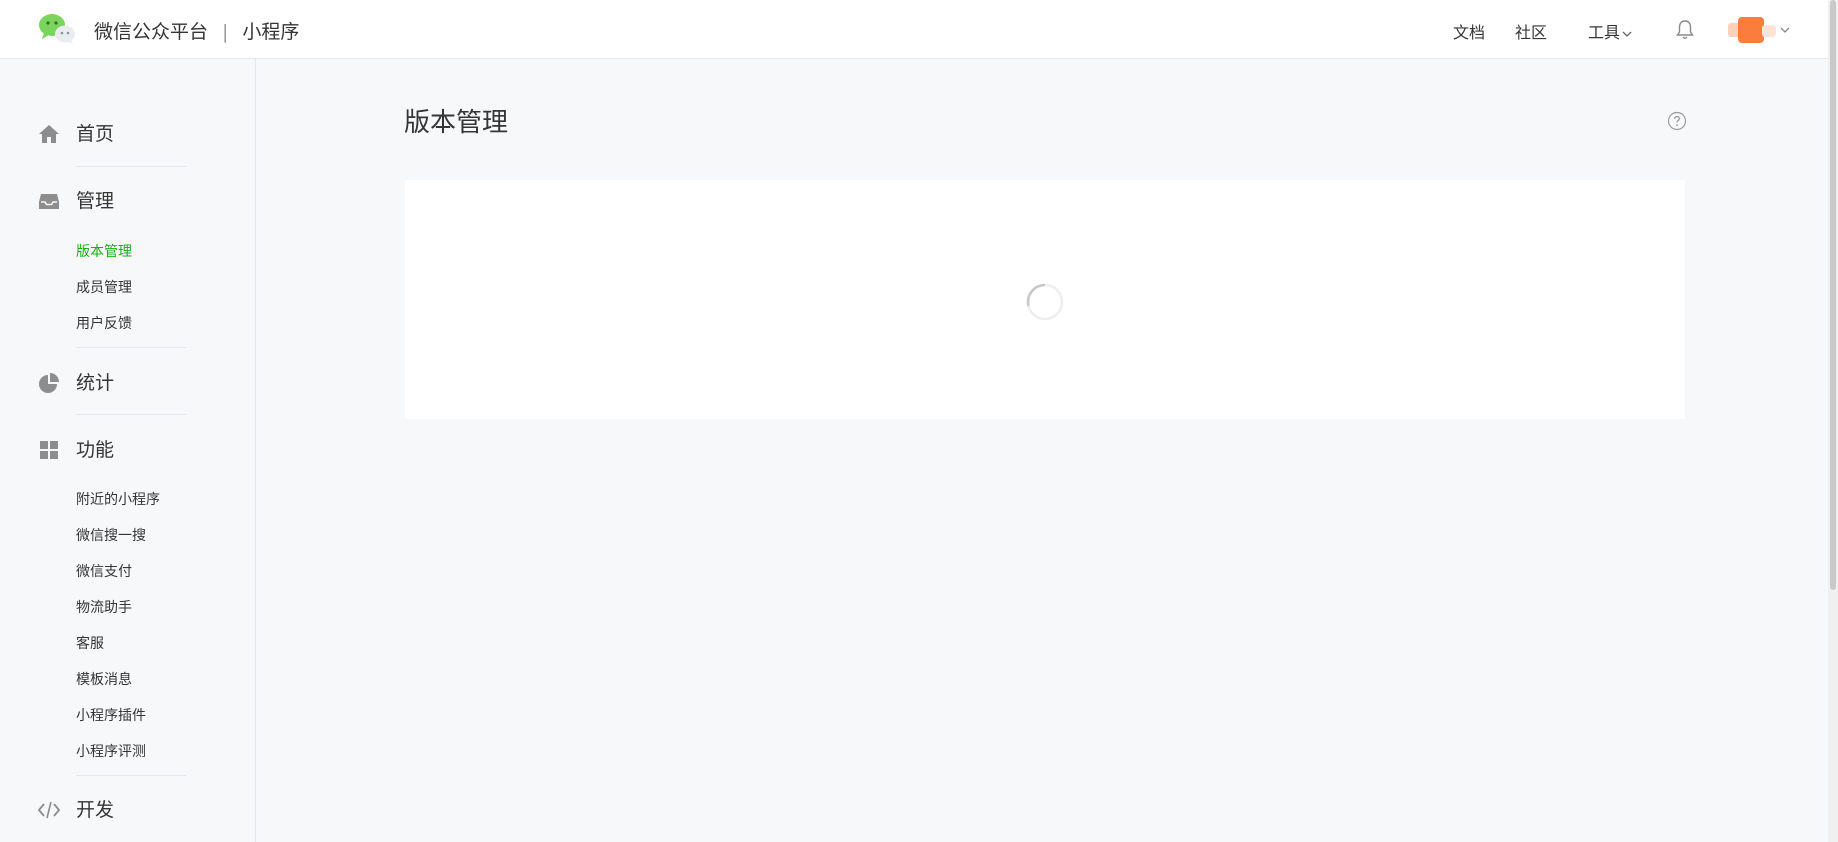 This screenshot has height=842, width=1838. I want to click on sidebar-item-wechat-pay: 微信支付, so click(104, 571).